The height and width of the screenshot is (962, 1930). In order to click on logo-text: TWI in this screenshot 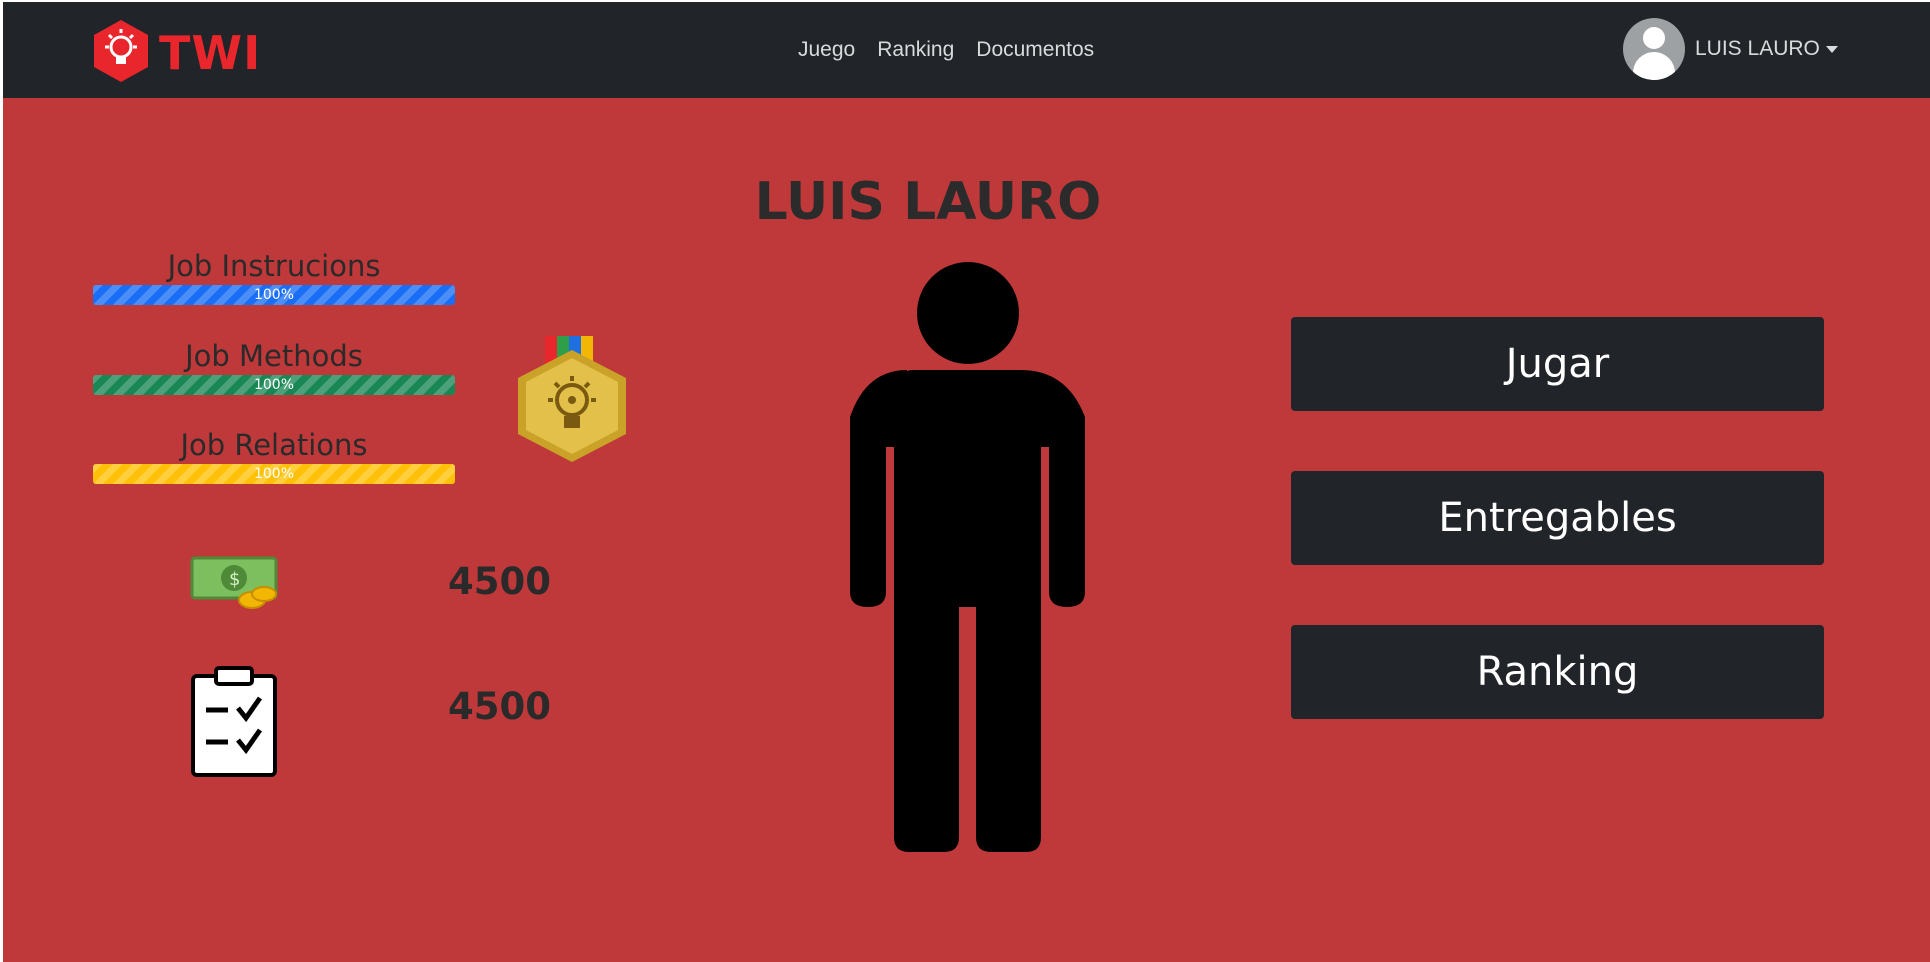, I will do `click(210, 53)`.